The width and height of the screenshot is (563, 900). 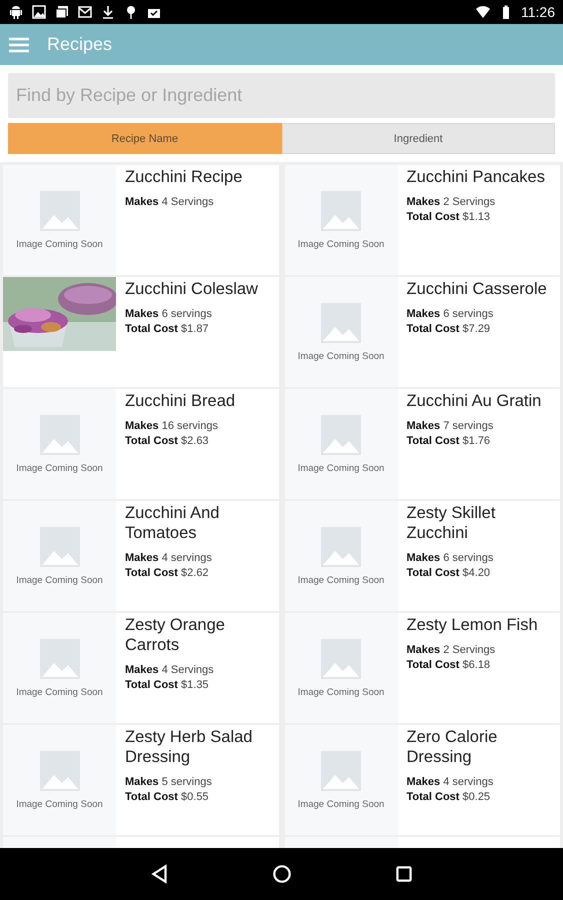 I want to click on search-field: Find by Recipe or Ingredient, so click(x=281, y=95).